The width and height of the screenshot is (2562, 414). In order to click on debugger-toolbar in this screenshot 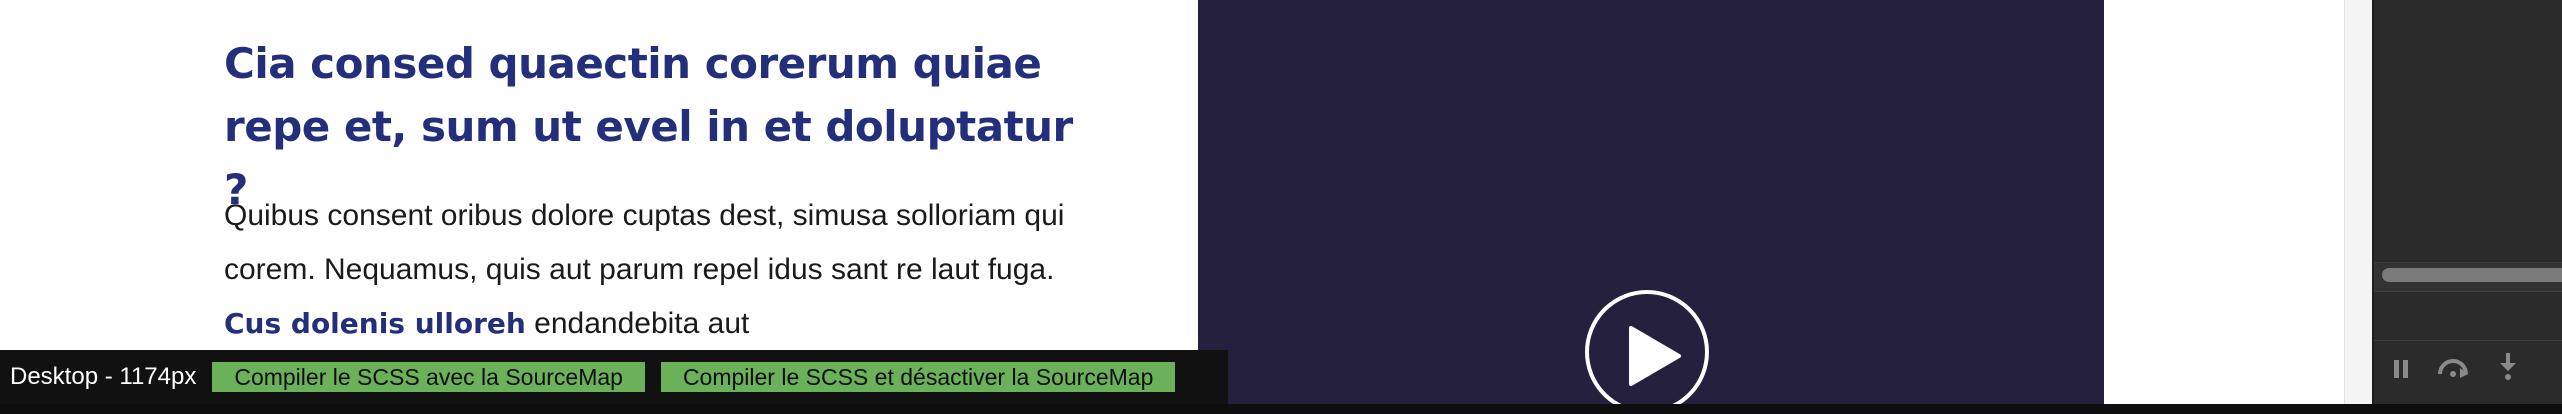, I will do `click(2468, 369)`.